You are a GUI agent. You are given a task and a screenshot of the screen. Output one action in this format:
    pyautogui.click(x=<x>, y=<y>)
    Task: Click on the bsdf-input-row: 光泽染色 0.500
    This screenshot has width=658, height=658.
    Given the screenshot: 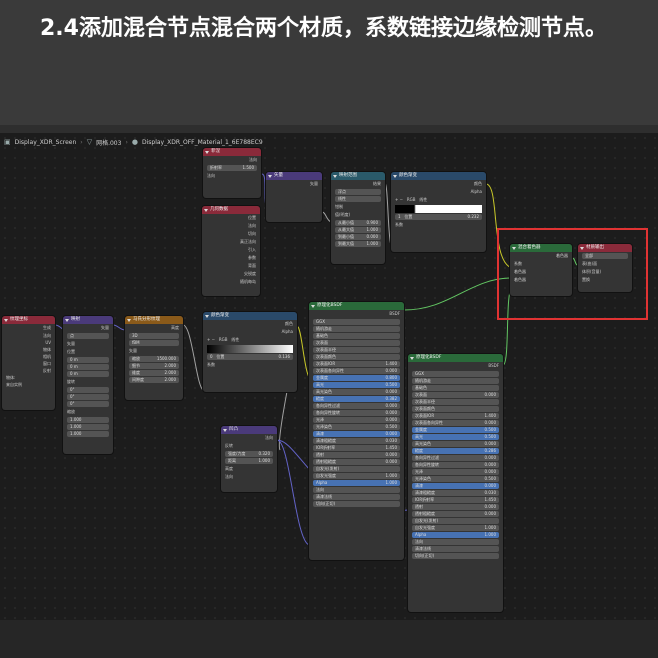 What is the action you would take?
    pyautogui.click(x=455, y=479)
    